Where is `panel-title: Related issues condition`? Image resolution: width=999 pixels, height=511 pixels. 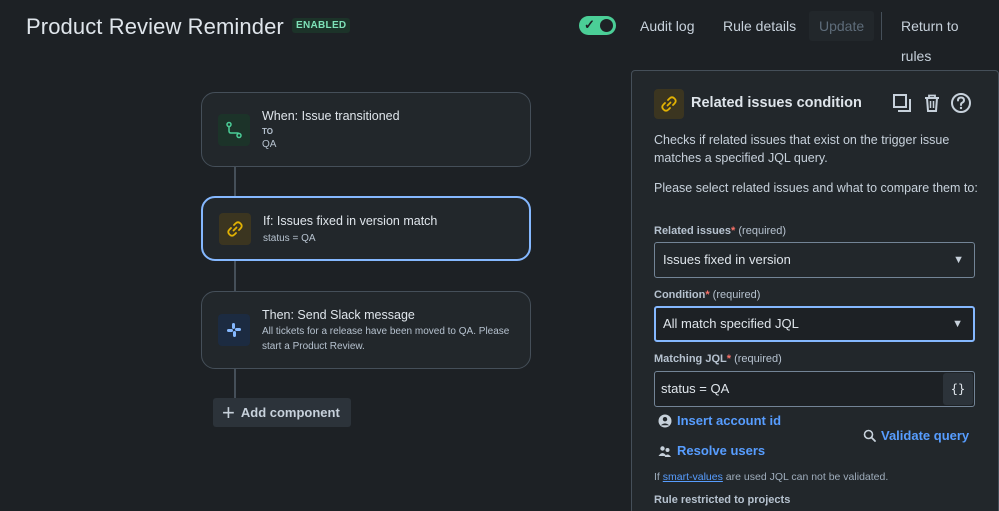
panel-title: Related issues condition is located at coordinates (776, 103).